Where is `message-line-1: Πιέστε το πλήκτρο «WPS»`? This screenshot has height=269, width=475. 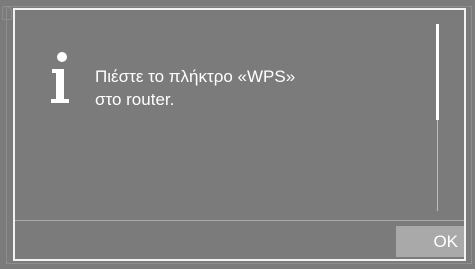
message-line-1: Πιέστε το πλήκτρο «WPS» is located at coordinates (195, 76).